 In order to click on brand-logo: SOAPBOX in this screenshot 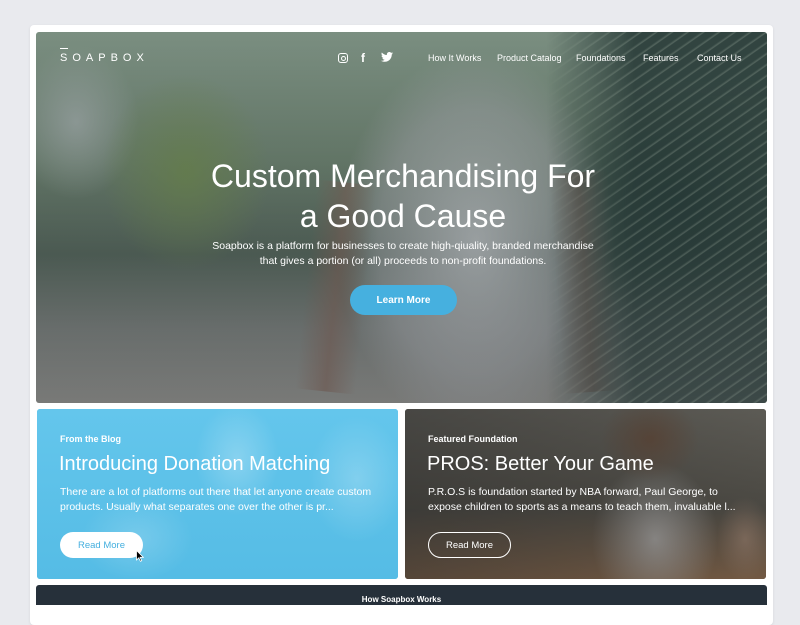, I will do `click(104, 56)`.